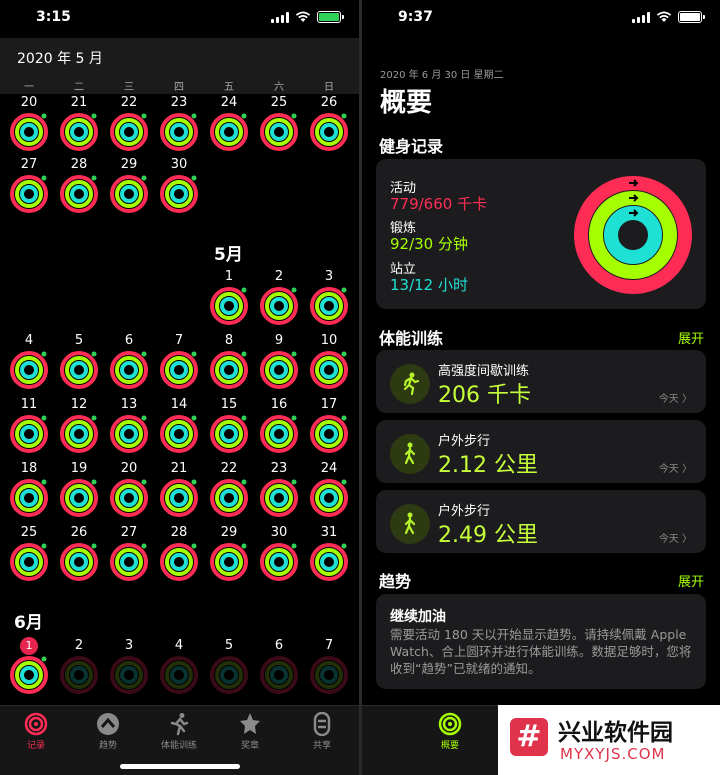 The height and width of the screenshot is (775, 720). I want to click on calendar-day: 12, so click(79, 425).